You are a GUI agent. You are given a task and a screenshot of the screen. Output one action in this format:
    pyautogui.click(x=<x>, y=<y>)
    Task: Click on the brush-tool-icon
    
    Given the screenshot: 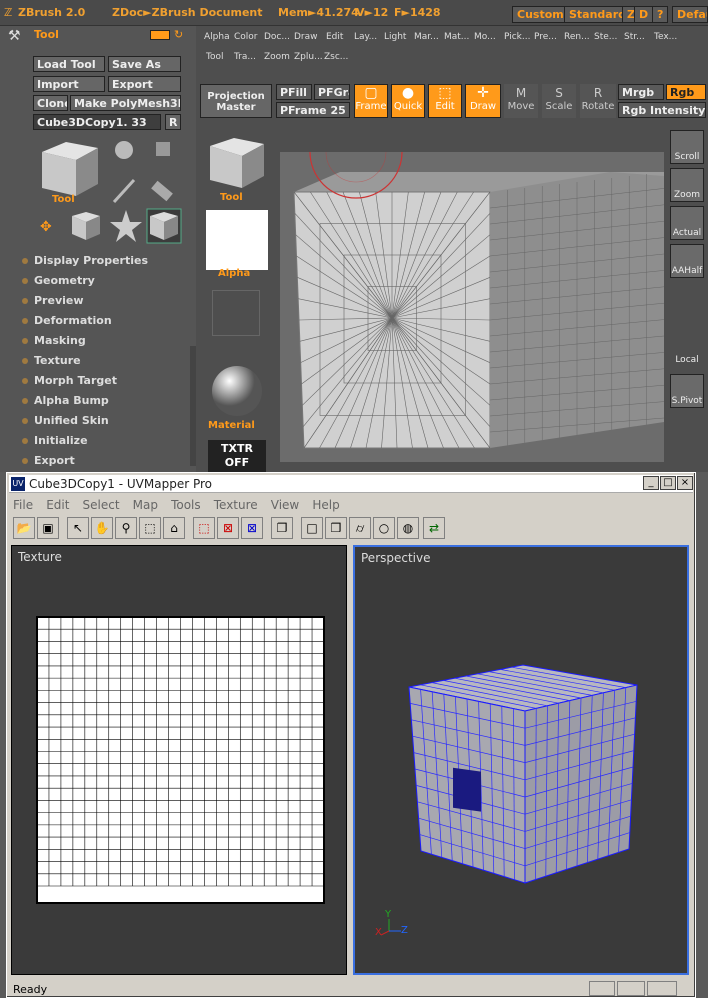 What is the action you would take?
    pyautogui.click(x=125, y=191)
    